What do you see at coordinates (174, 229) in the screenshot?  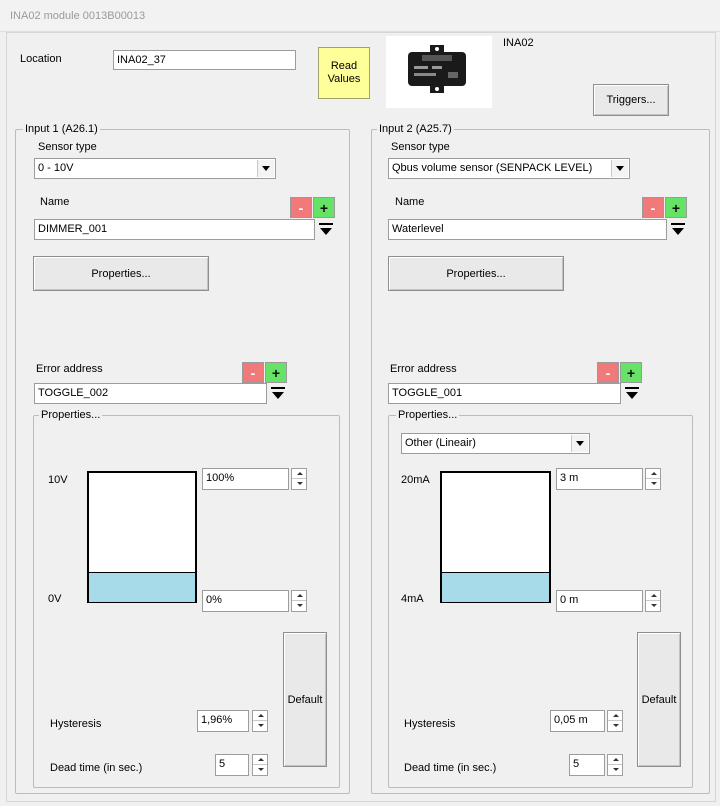 I see `input1-name-input: DIMMER_001` at bounding box center [174, 229].